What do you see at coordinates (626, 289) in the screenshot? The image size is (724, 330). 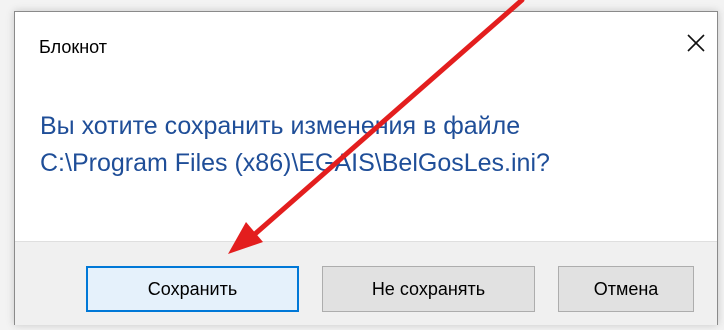 I see `cancel-button: Отмена` at bounding box center [626, 289].